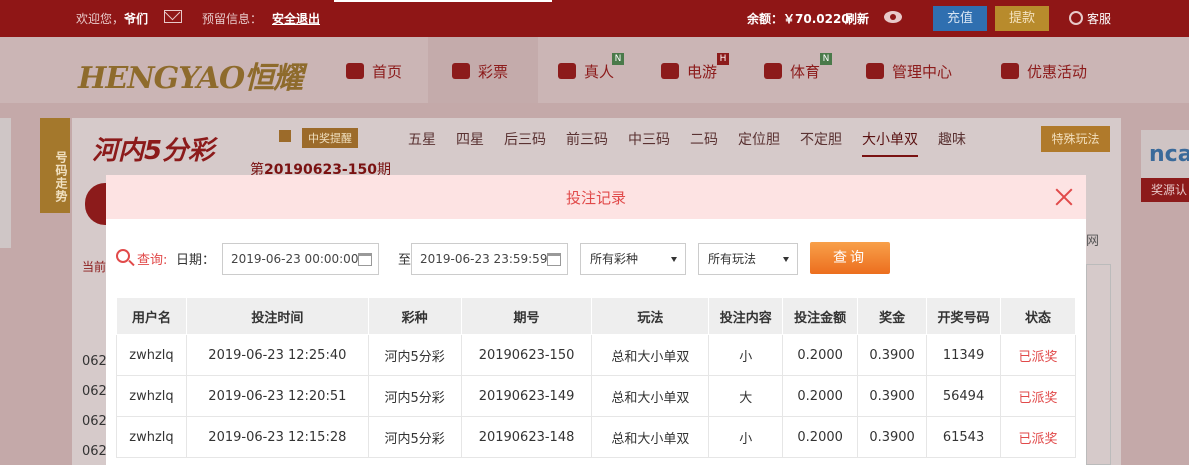 The height and width of the screenshot is (465, 1189). What do you see at coordinates (746, 355) in the screenshot?
I see `cell-bet-content: 小` at bounding box center [746, 355].